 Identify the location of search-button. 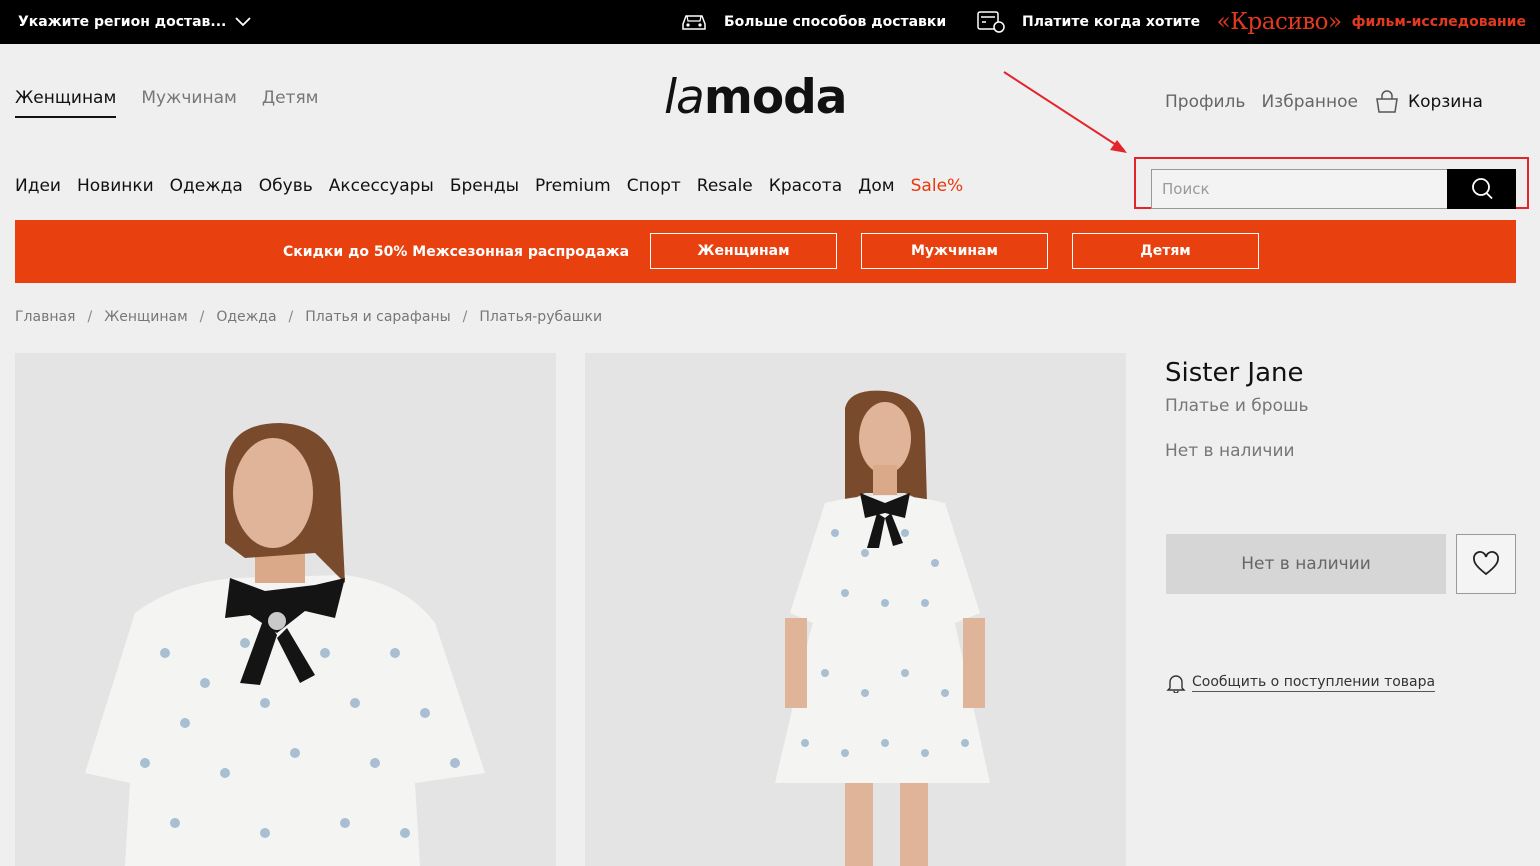
(1481, 189).